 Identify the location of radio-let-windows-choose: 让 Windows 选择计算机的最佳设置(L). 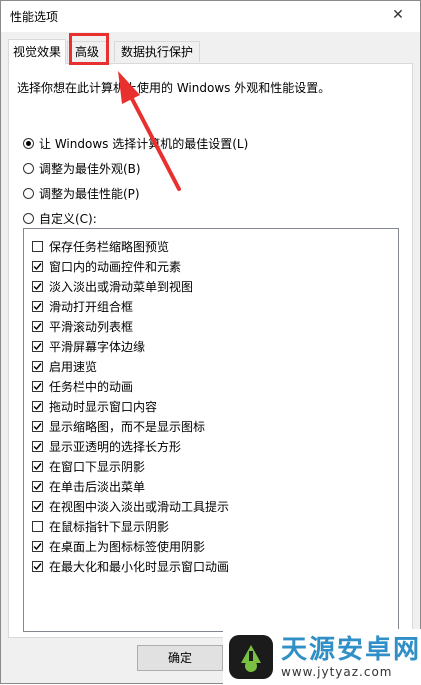
(135, 143).